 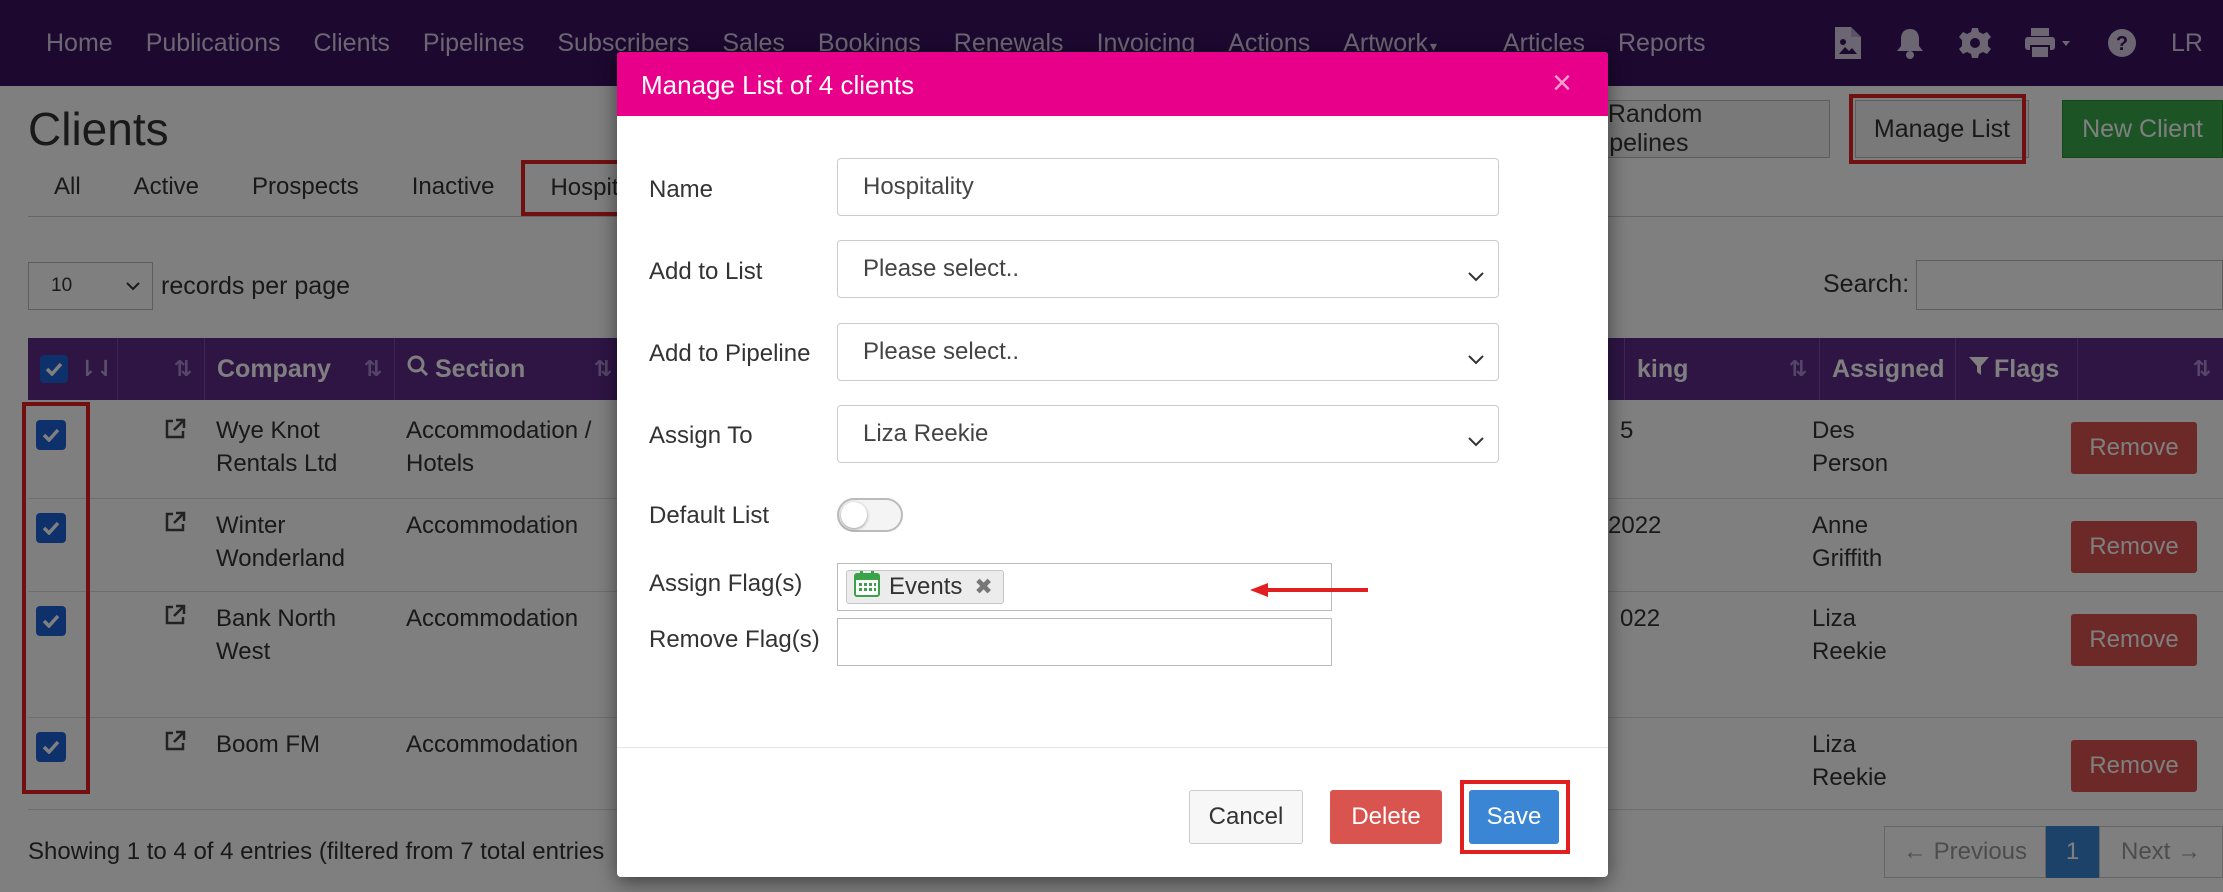 I want to click on toggle-knob, so click(x=854, y=515).